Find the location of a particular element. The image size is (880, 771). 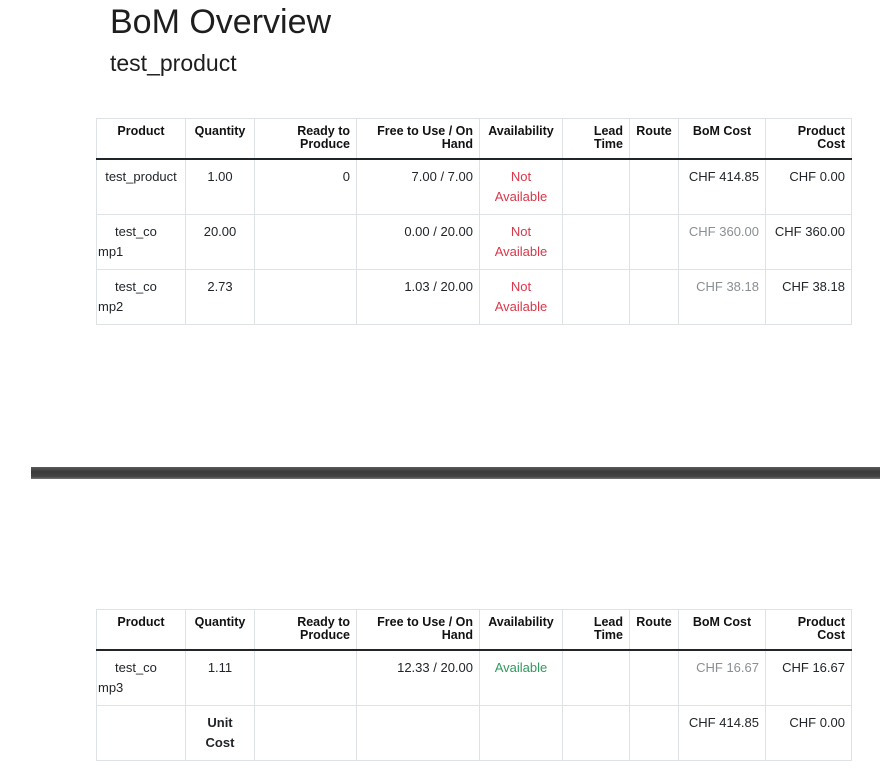

cell-free-on-hand: 0.00 / 20.00 is located at coordinates (418, 242).